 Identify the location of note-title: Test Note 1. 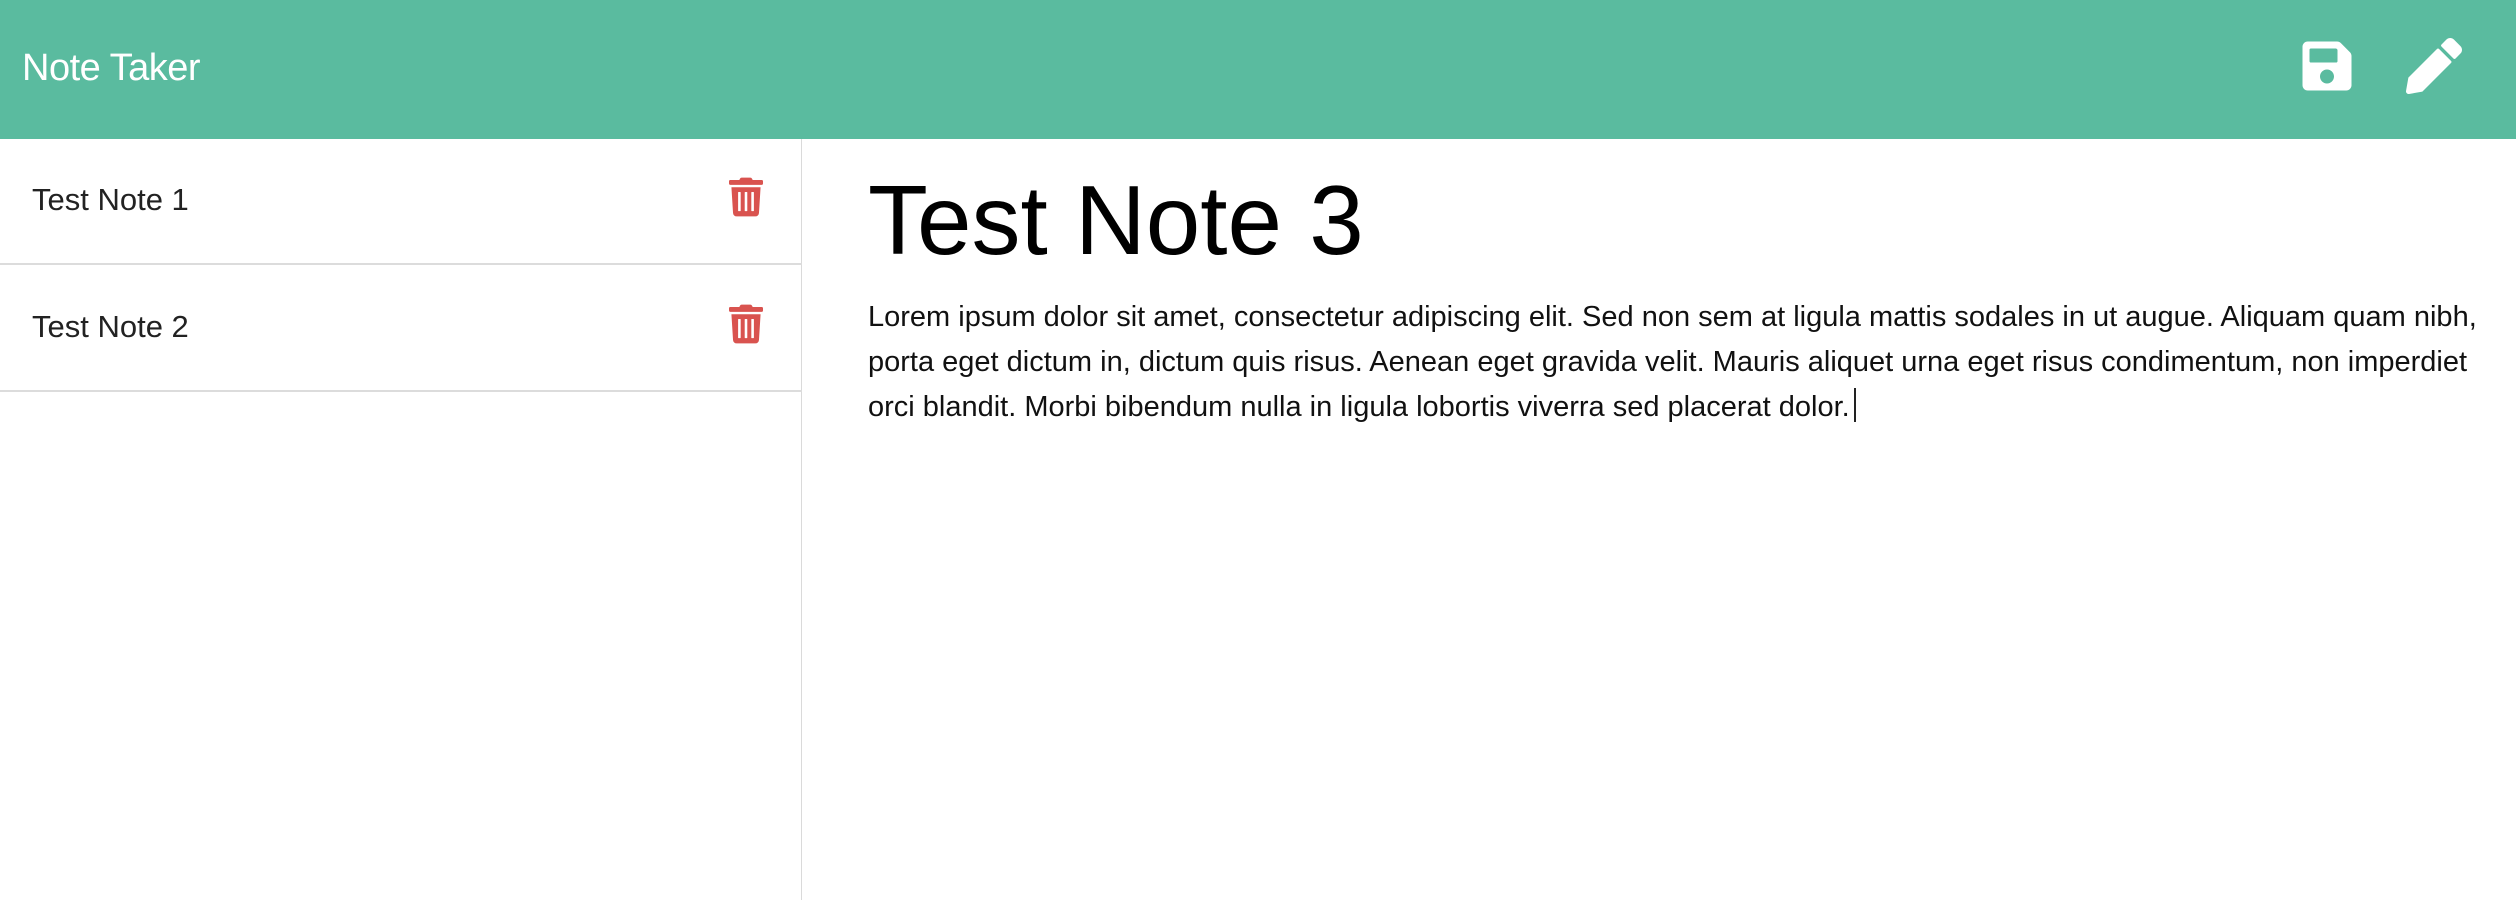
(110, 199).